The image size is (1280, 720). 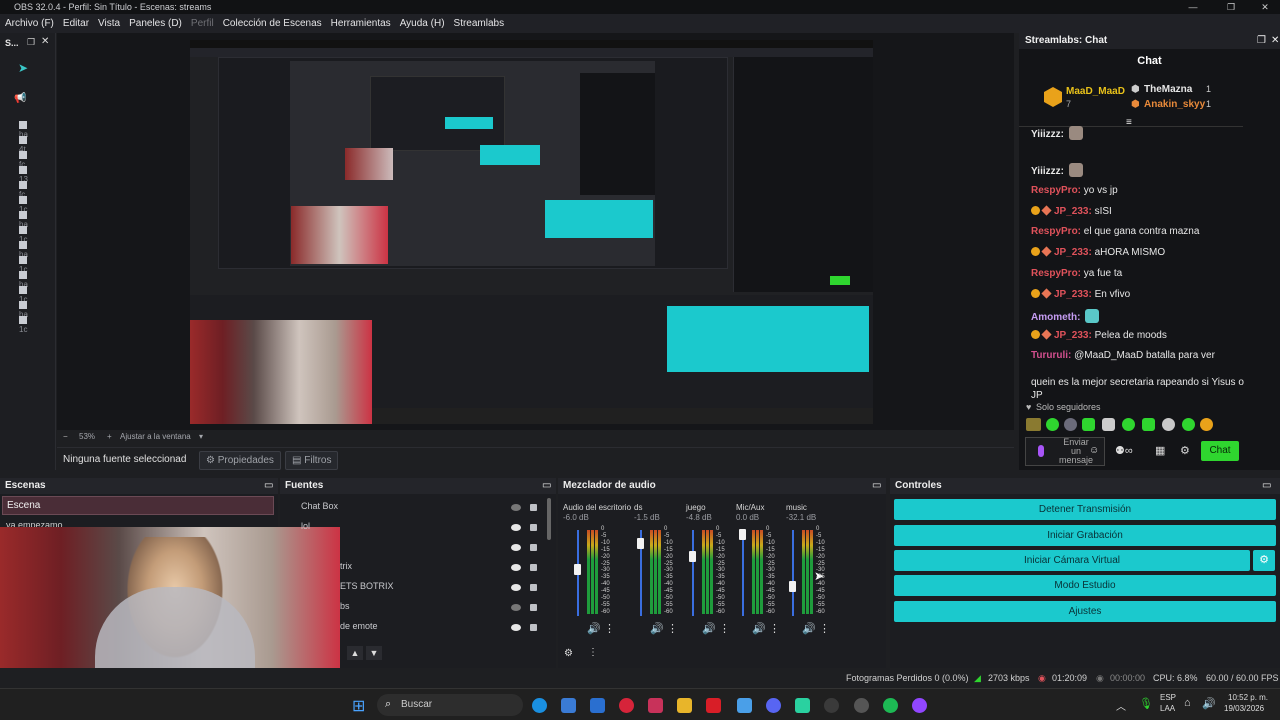 I want to click on minimize-button: —, so click(x=1193, y=7).